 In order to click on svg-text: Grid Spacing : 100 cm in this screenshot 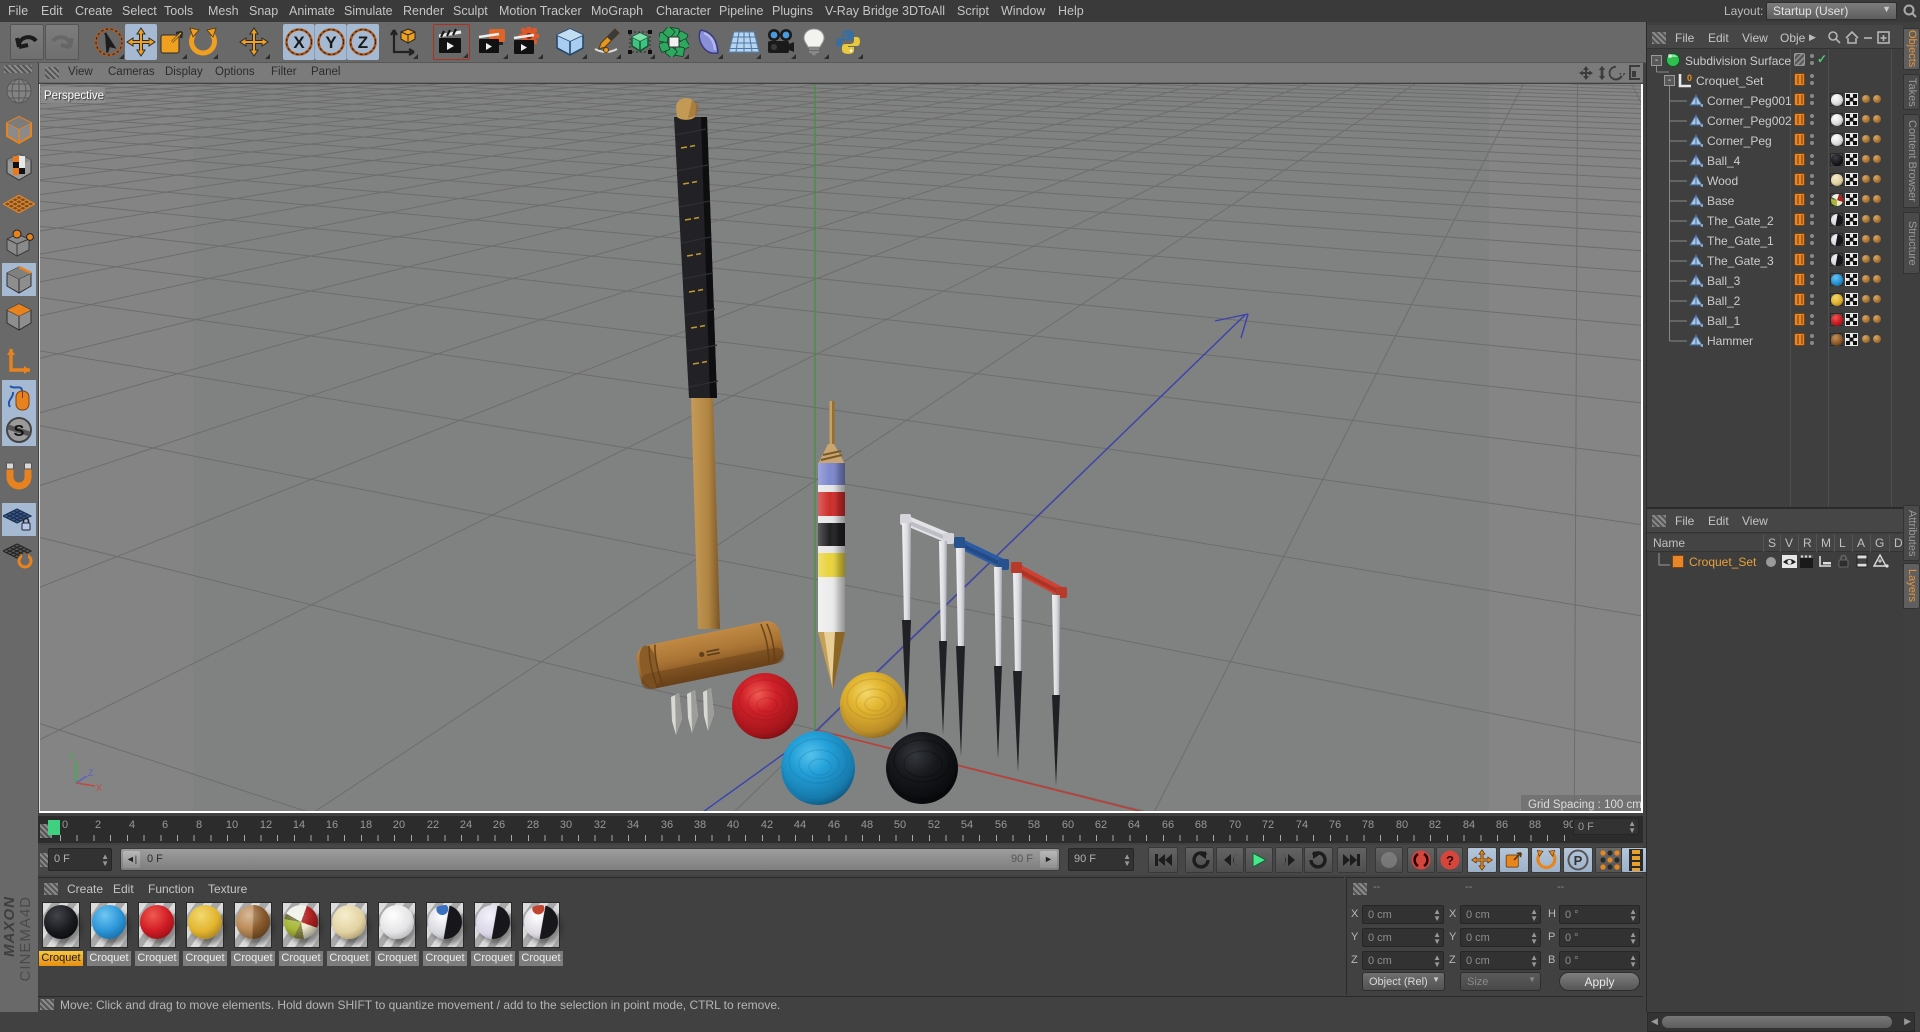, I will do `click(1585, 805)`.